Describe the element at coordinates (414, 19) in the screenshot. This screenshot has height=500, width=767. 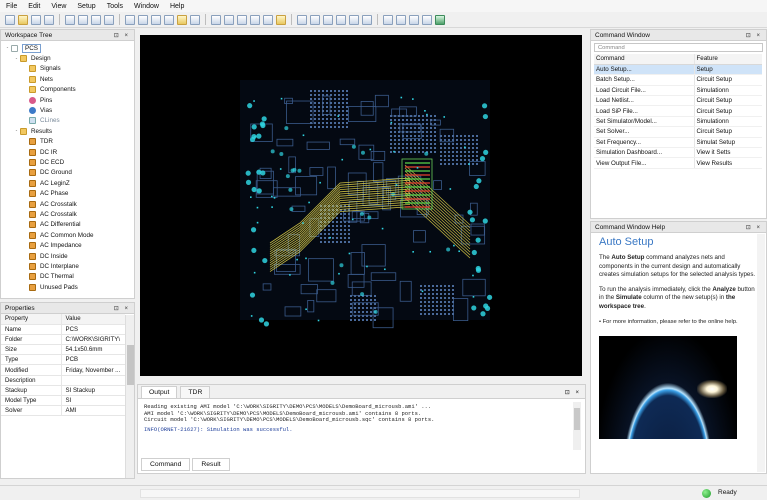
I see `pan-icon` at that location.